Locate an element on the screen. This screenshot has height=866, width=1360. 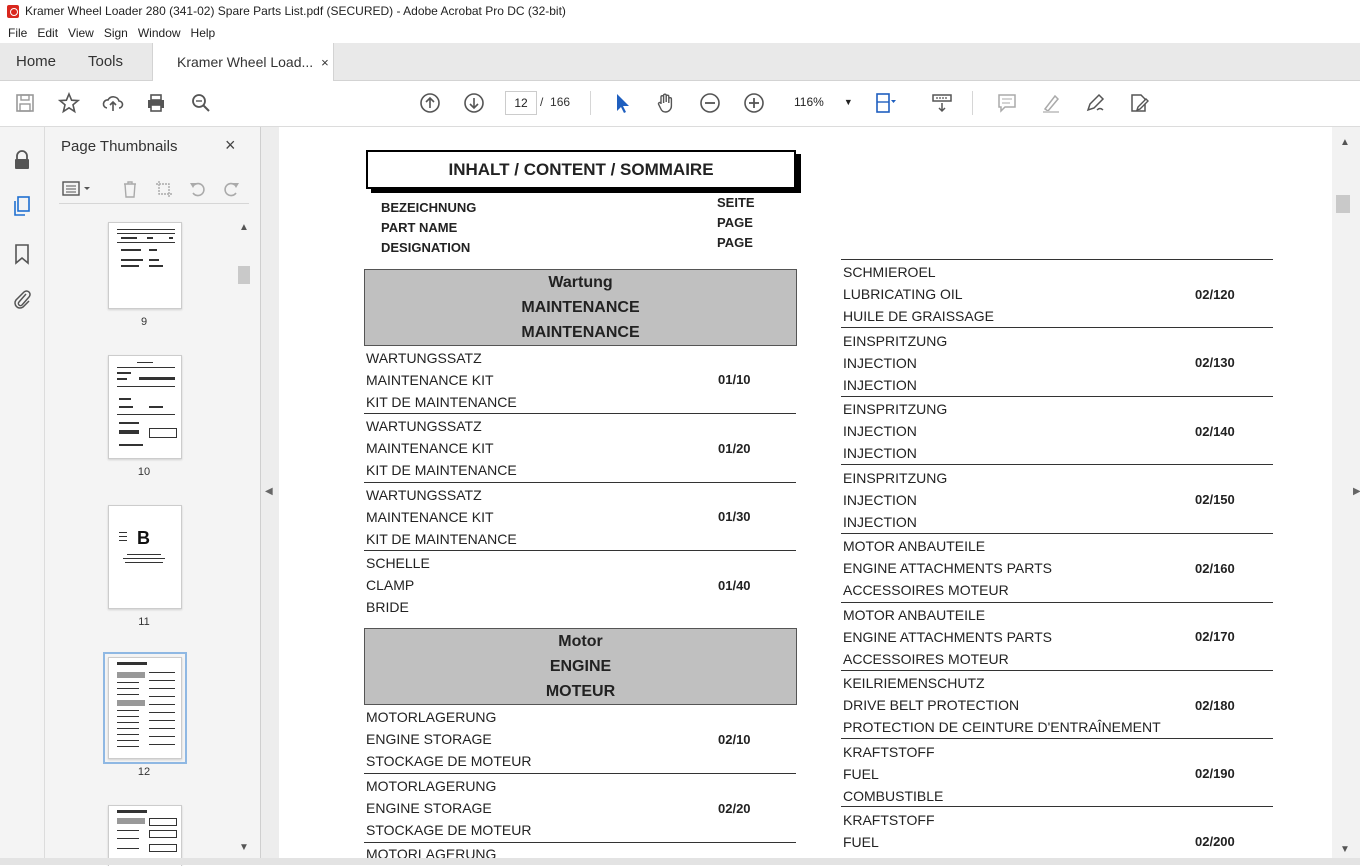
tab-document: Kramer Wheel Load... × is located at coordinates (243, 62).